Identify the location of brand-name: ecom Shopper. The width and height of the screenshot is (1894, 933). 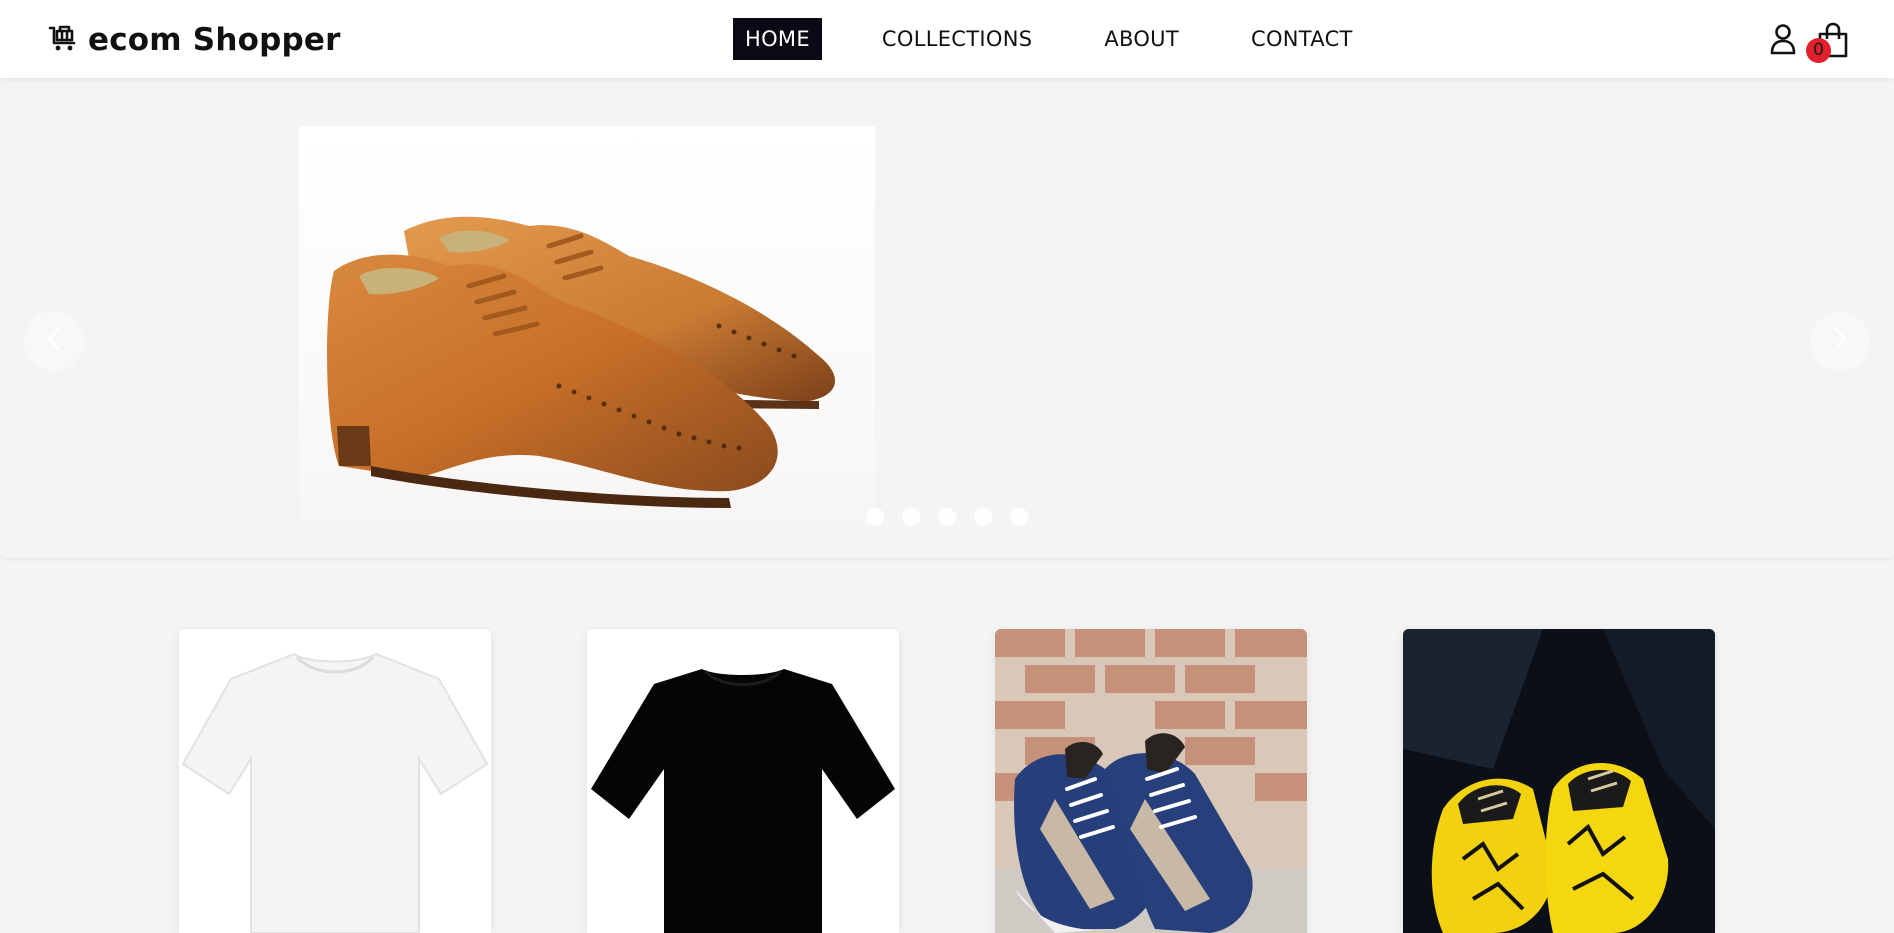
(214, 40).